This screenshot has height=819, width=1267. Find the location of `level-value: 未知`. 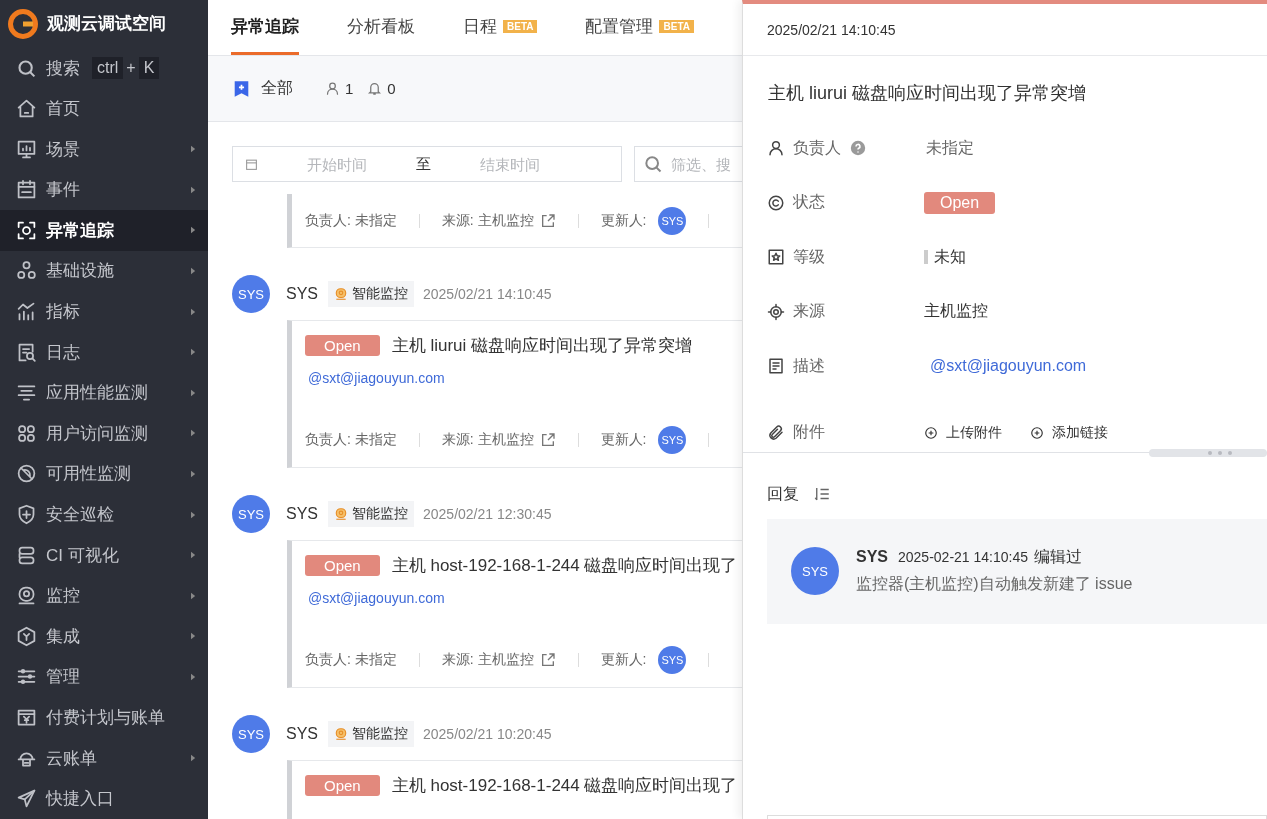

level-value: 未知 is located at coordinates (950, 257).